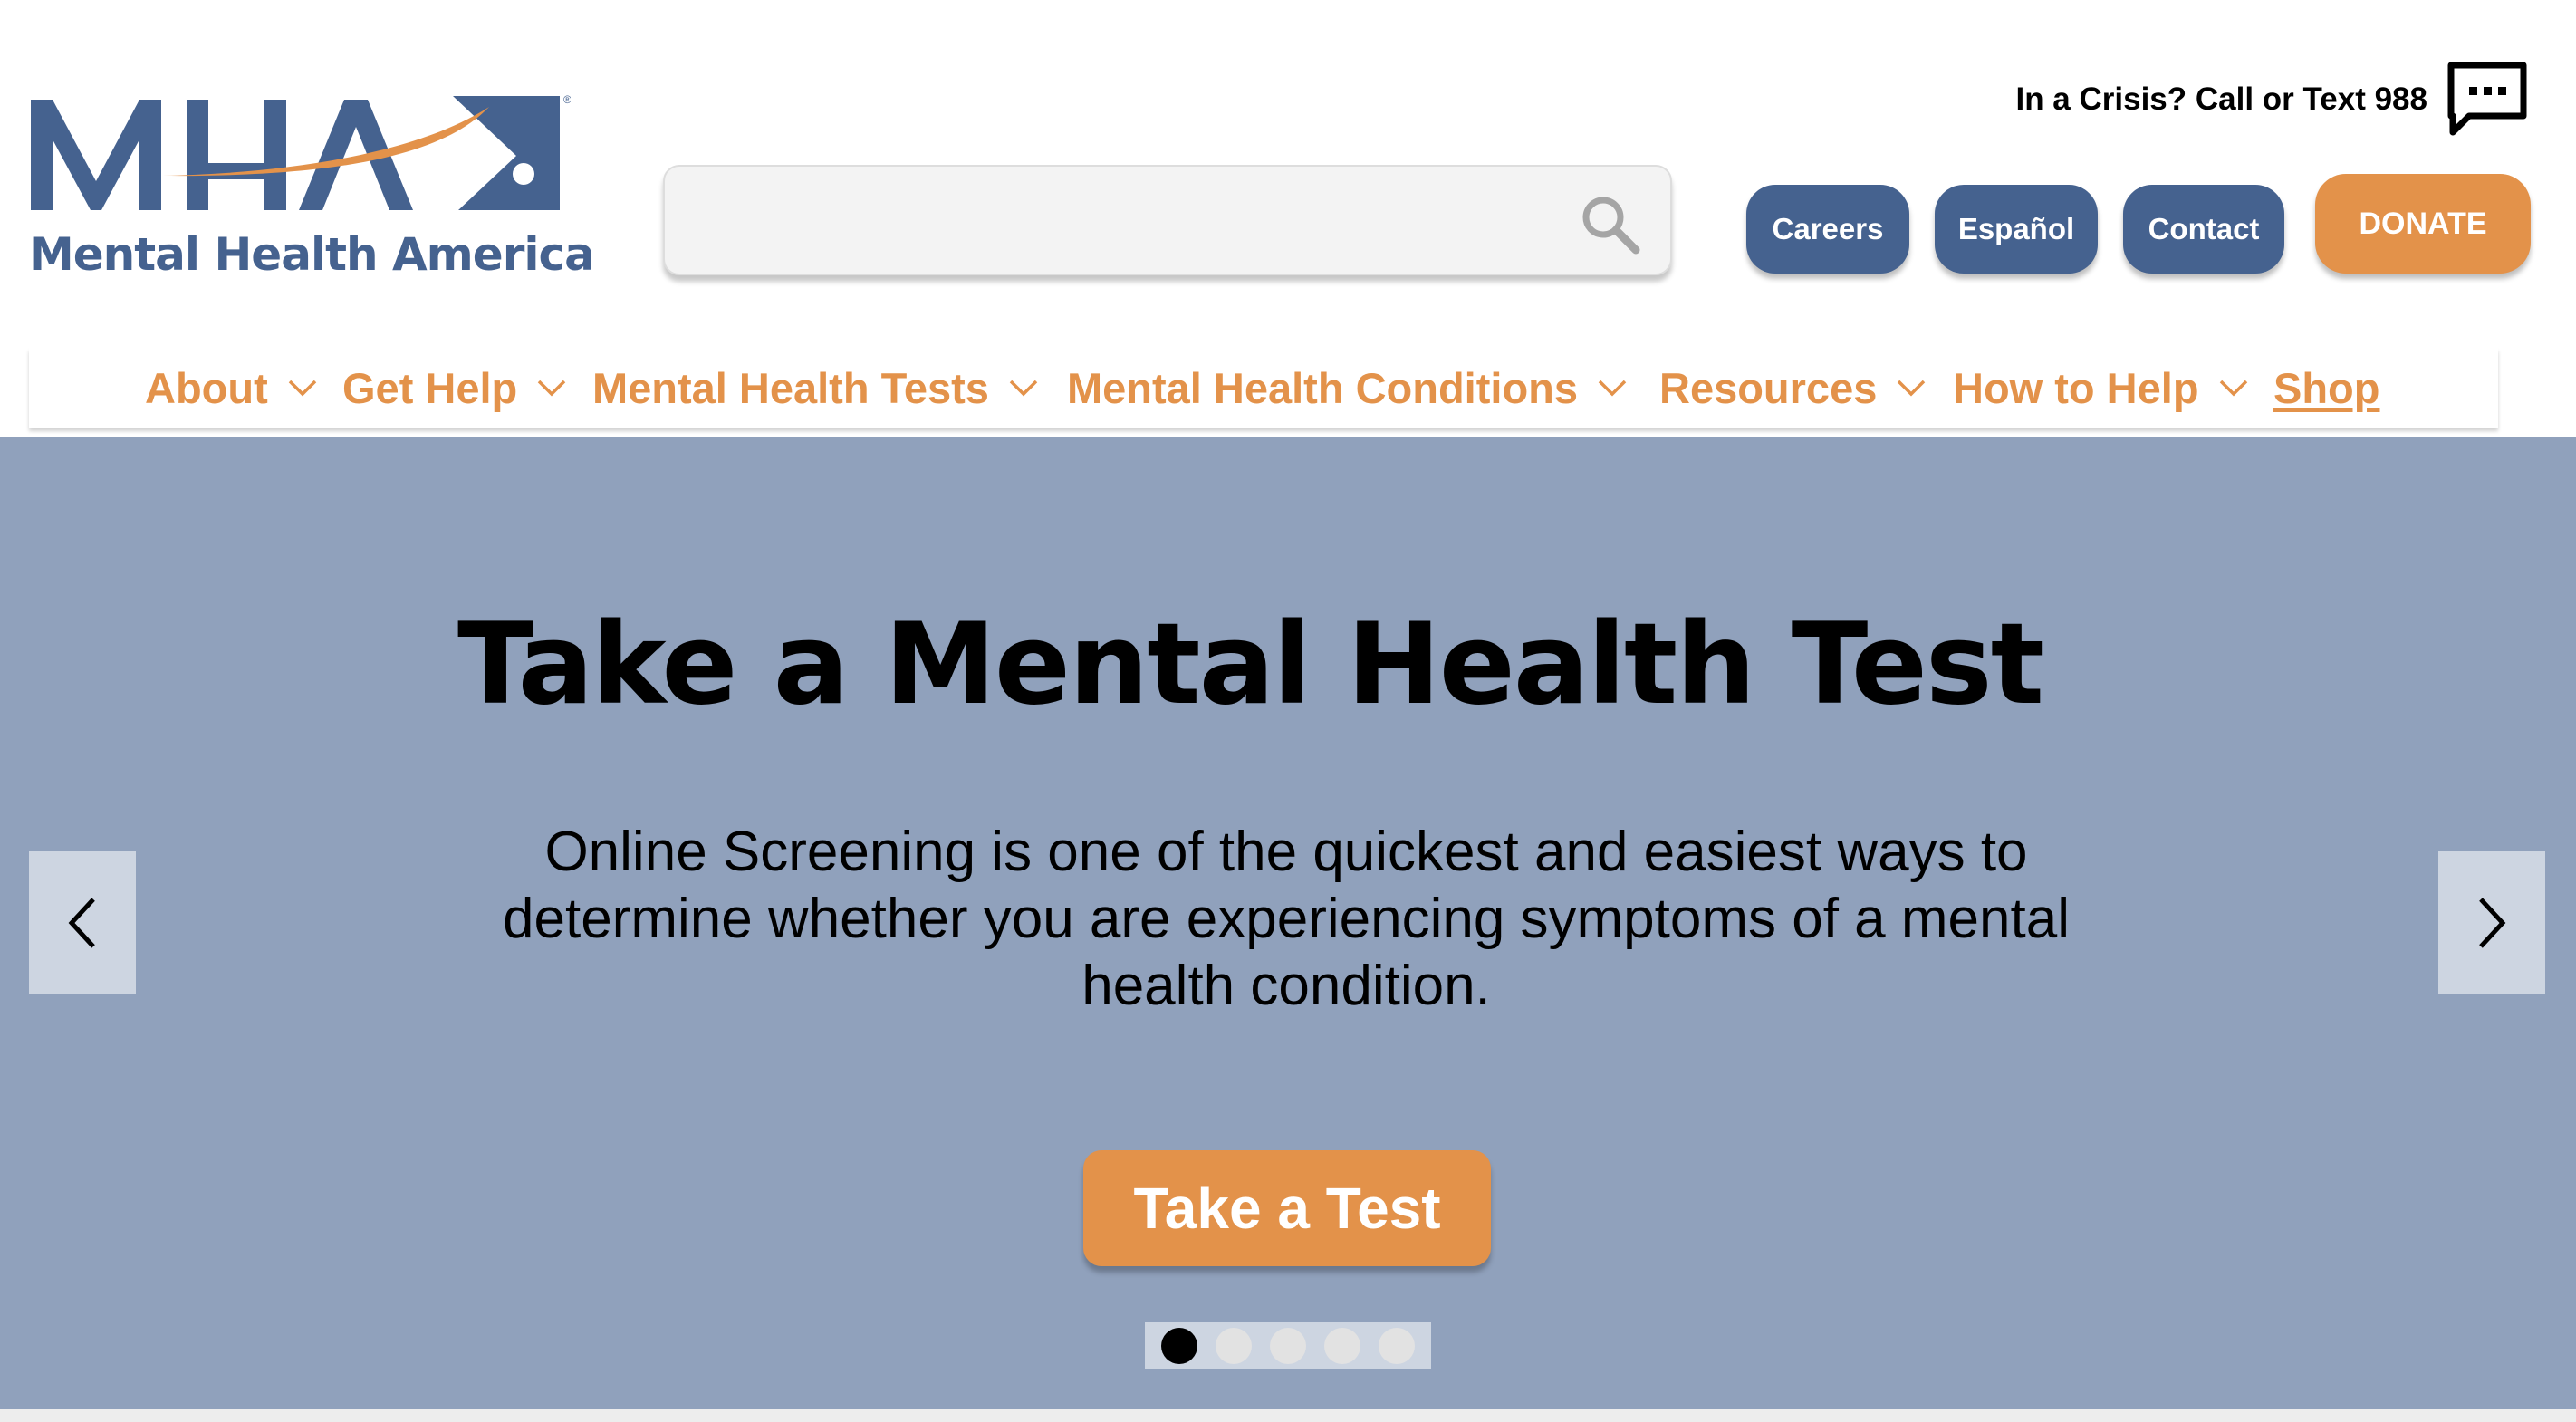 This screenshot has height=1422, width=2576. I want to click on nav-item-shop: Shop, so click(2326, 388).